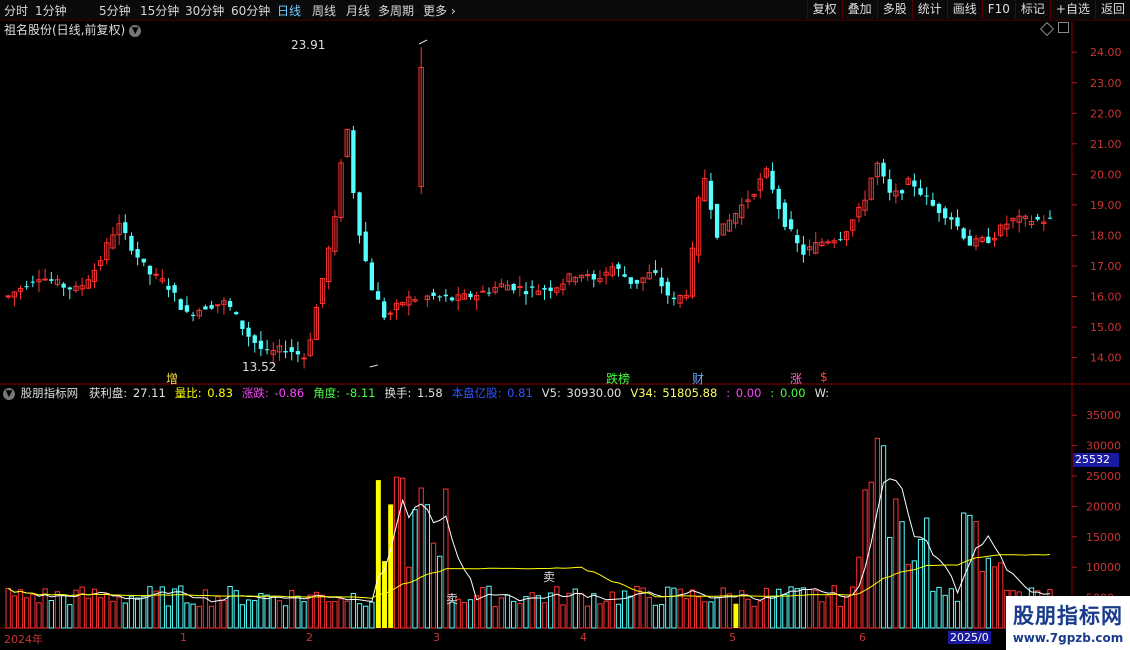 The height and width of the screenshot is (650, 1130). What do you see at coordinates (259, 367) in the screenshot?
I see `low-price-label: 13.52` at bounding box center [259, 367].